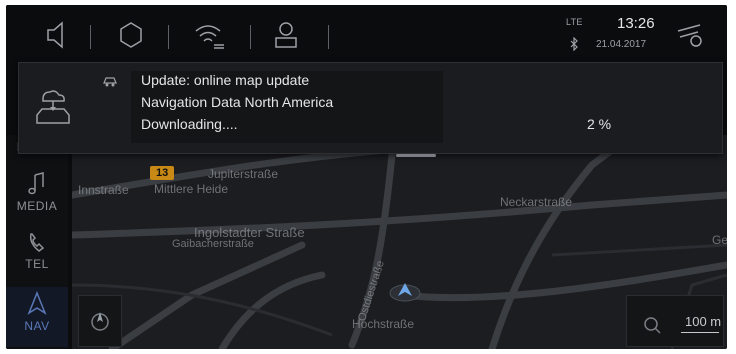 The image size is (736, 354). Describe the element at coordinates (103, 190) in the screenshot. I see `street-label: Innstraße` at that location.